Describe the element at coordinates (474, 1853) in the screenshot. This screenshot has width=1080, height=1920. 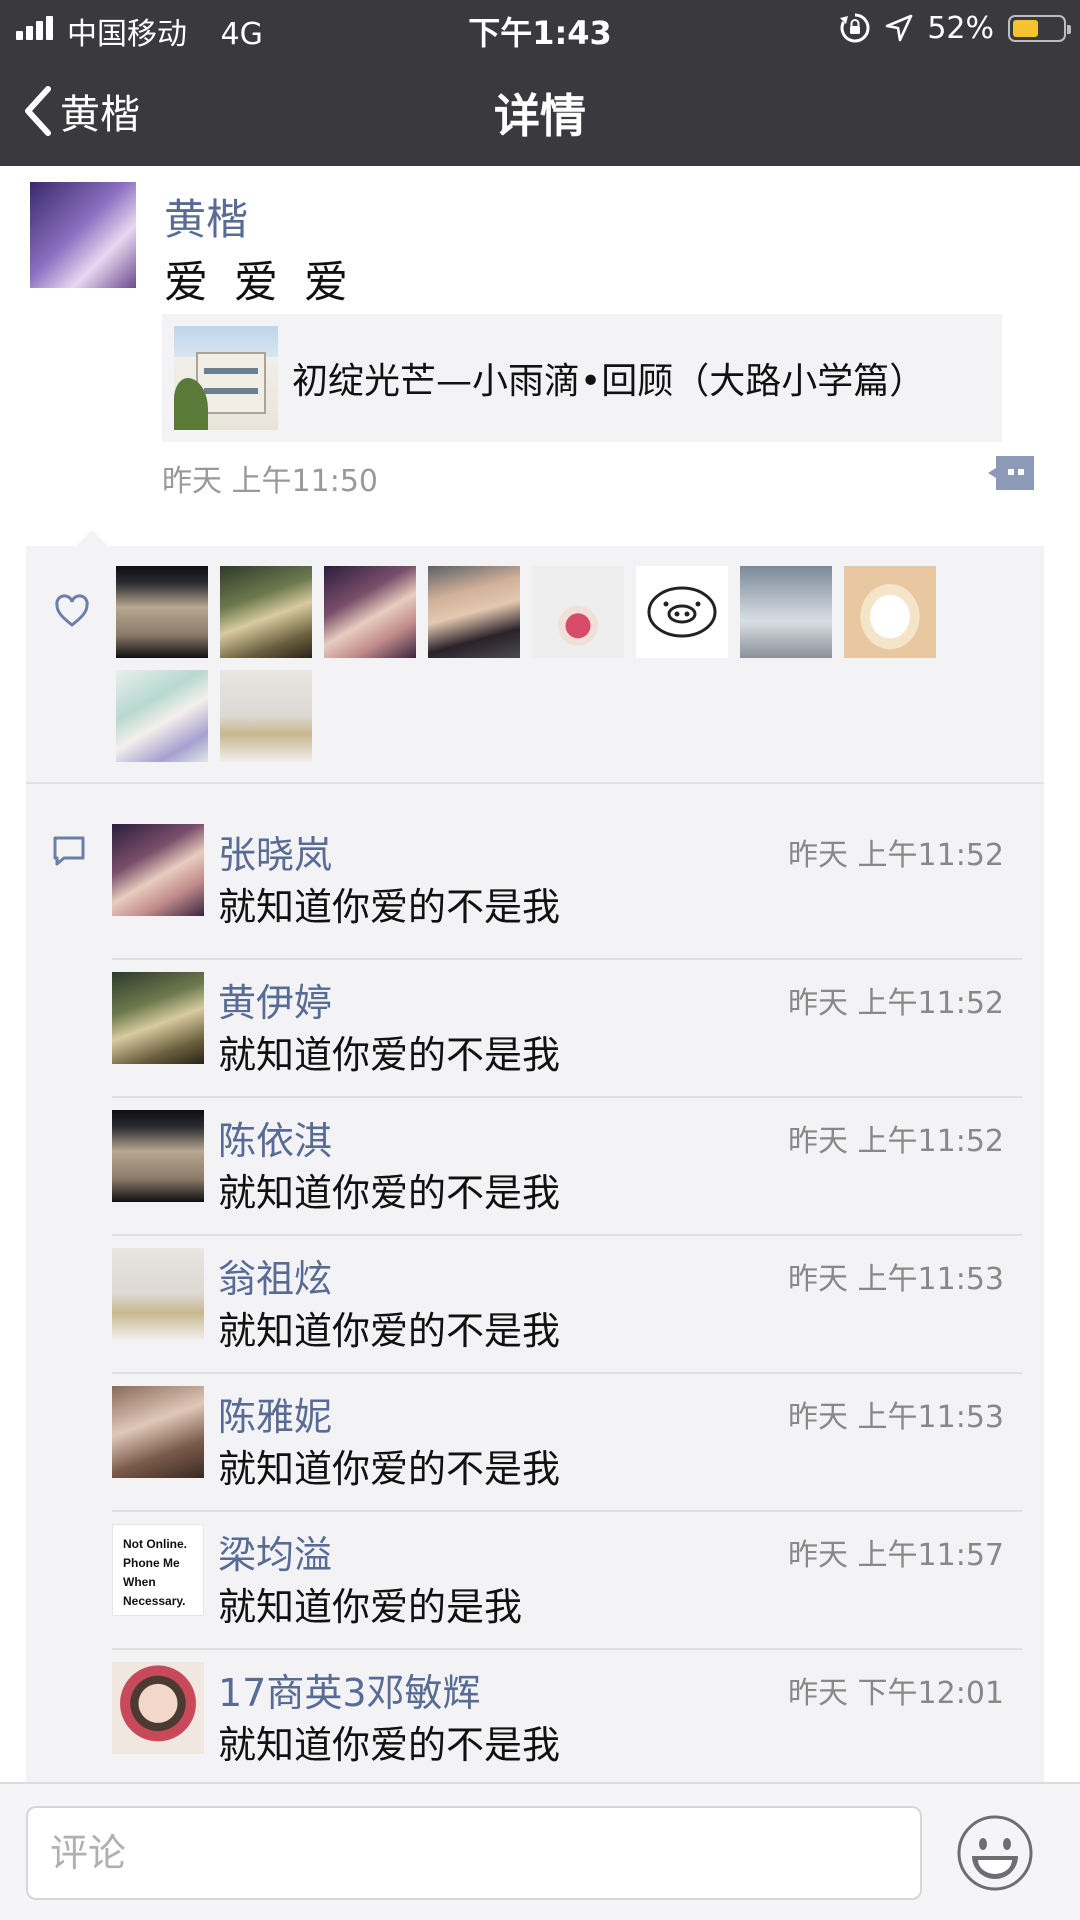
I see `comment-input` at that location.